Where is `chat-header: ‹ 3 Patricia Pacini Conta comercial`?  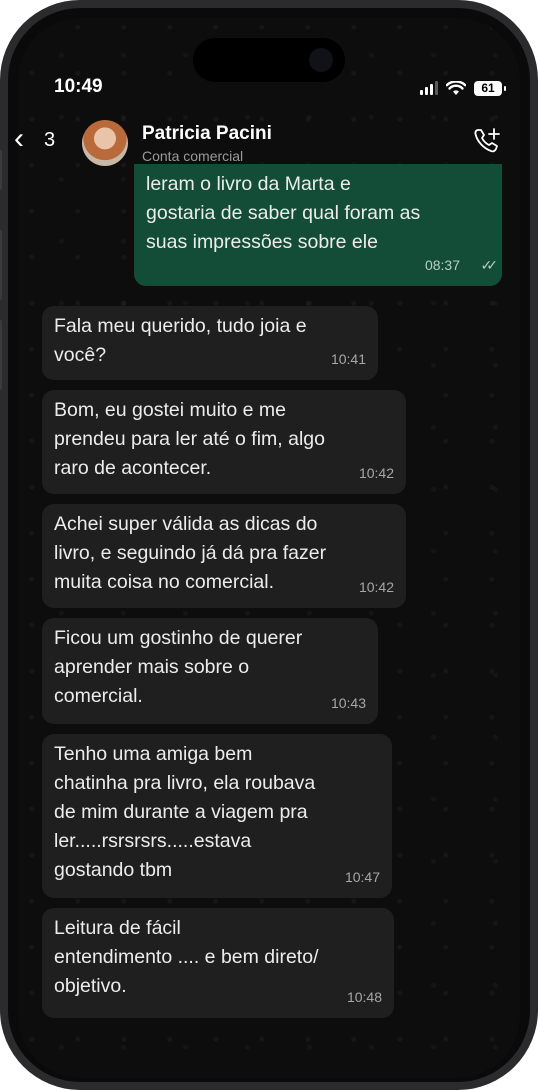 chat-header: ‹ 3 Patricia Pacini Conta comercial is located at coordinates (269, 138).